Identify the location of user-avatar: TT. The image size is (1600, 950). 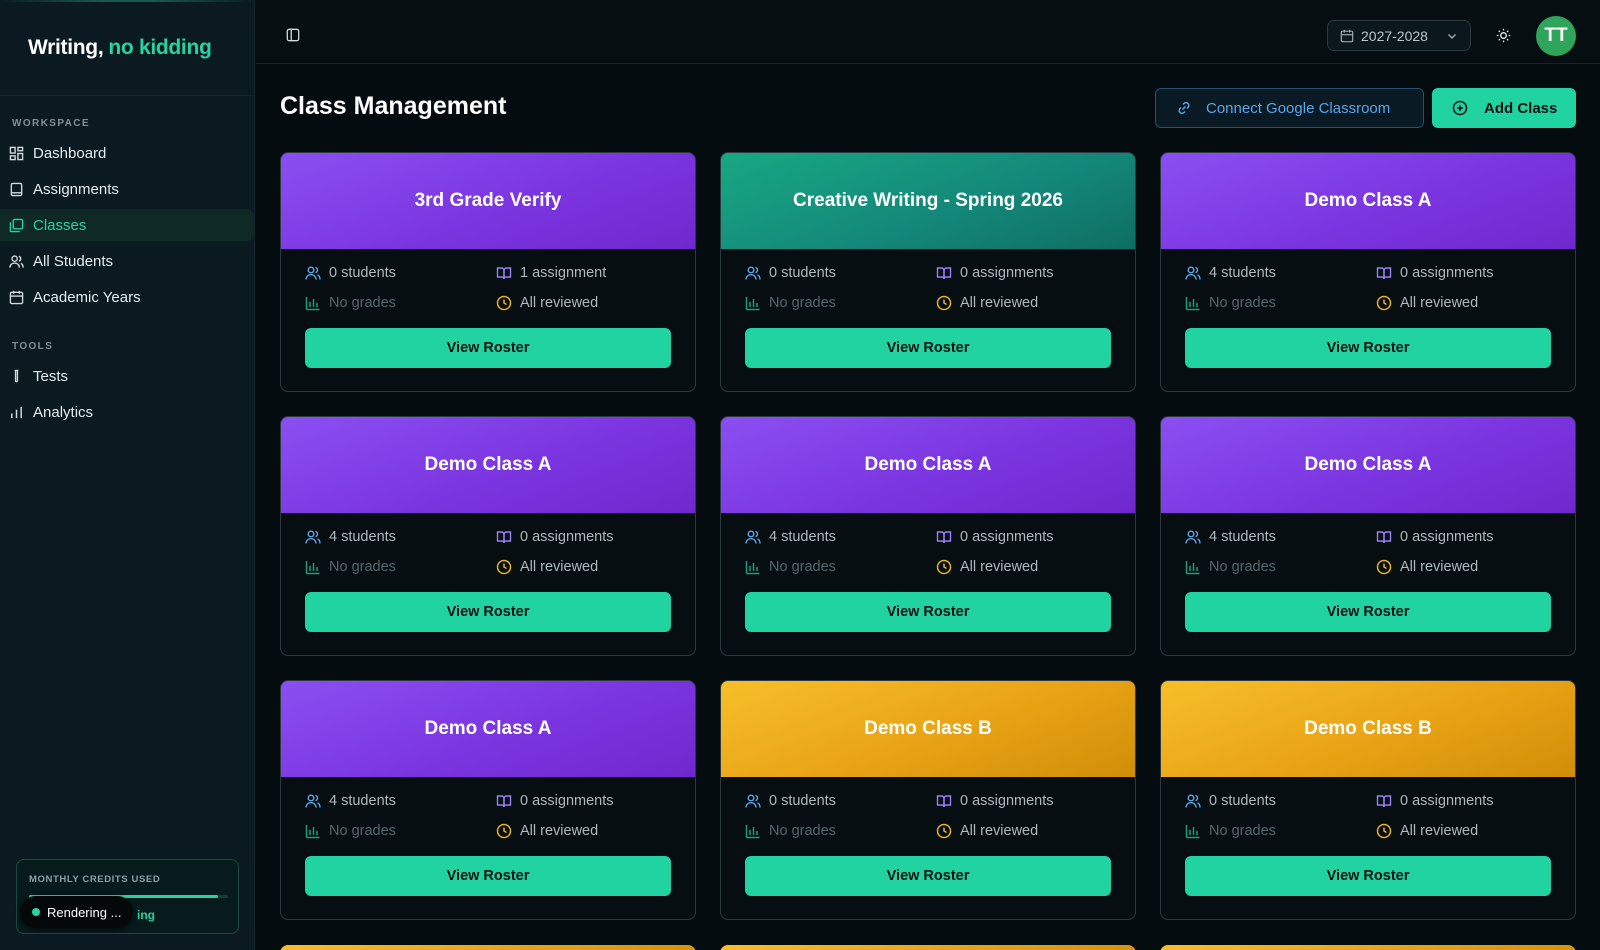
(1556, 36).